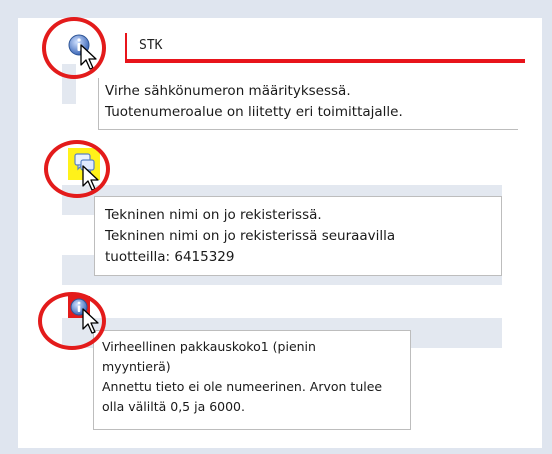 This screenshot has height=454, width=552. Describe the element at coordinates (170, 257) in the screenshot. I see `tooltip-line: tuotteilla: 6415329` at that location.